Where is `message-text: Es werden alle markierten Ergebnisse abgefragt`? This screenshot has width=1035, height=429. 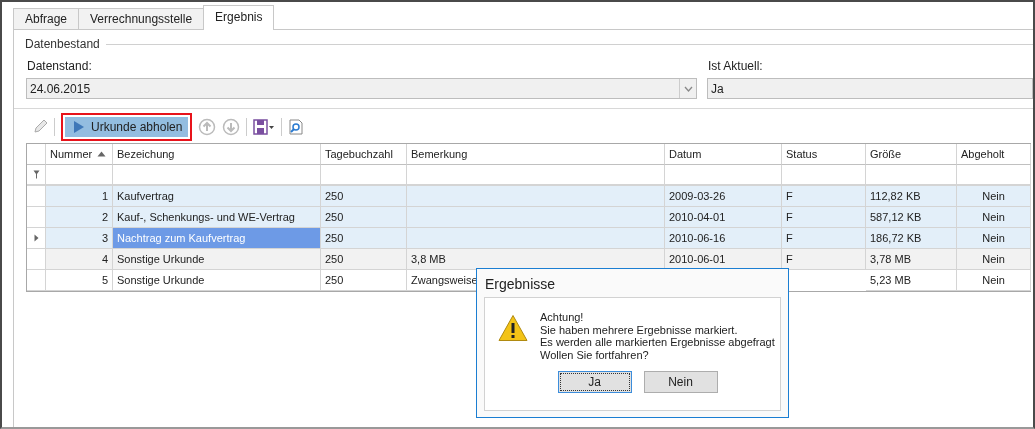
message-text: Es werden alle markierten Ergebnisse abgefragt is located at coordinates (657, 342).